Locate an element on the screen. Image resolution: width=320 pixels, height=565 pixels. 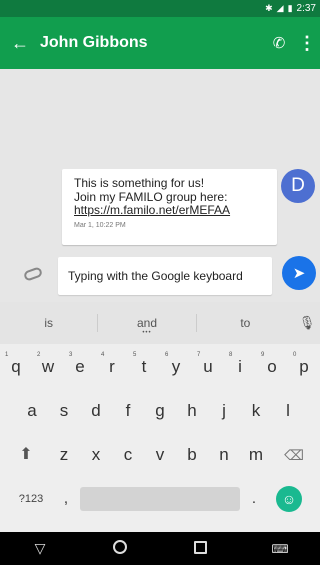
suggestion-strip: is and to 🎙 is located at coordinates (160, 323).